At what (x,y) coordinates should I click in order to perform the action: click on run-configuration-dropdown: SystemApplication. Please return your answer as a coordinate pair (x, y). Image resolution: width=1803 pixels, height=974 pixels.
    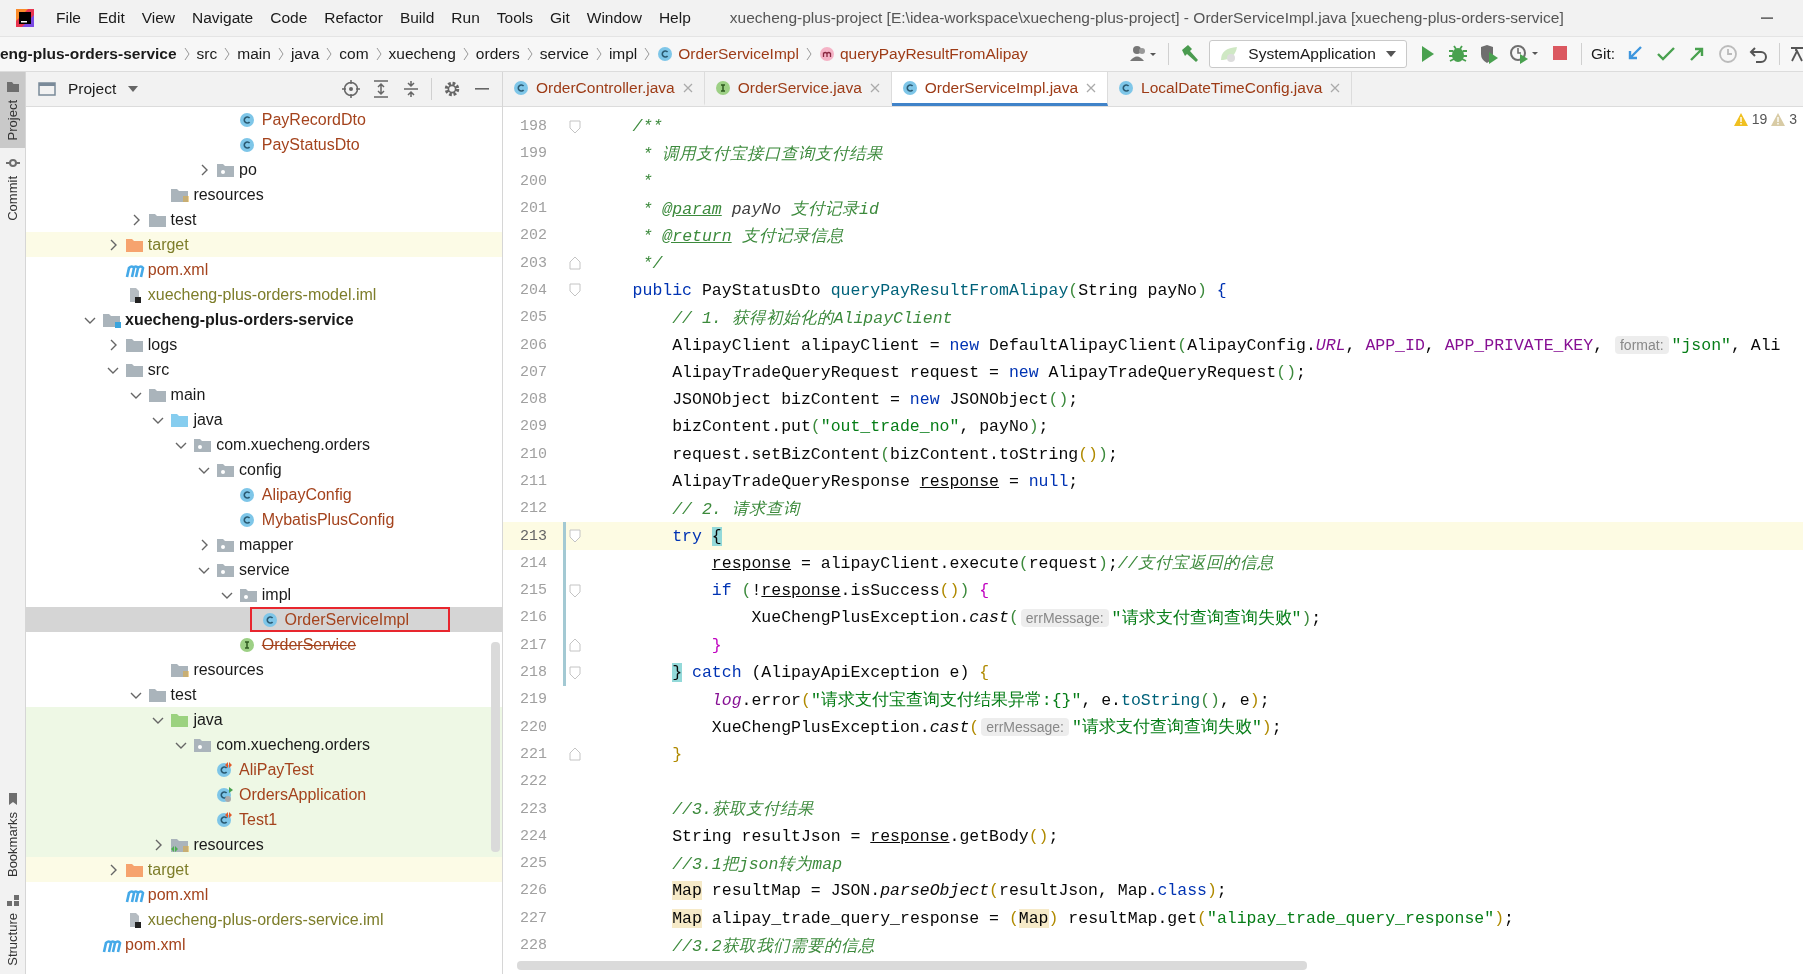
    Looking at the image, I should click on (1308, 54).